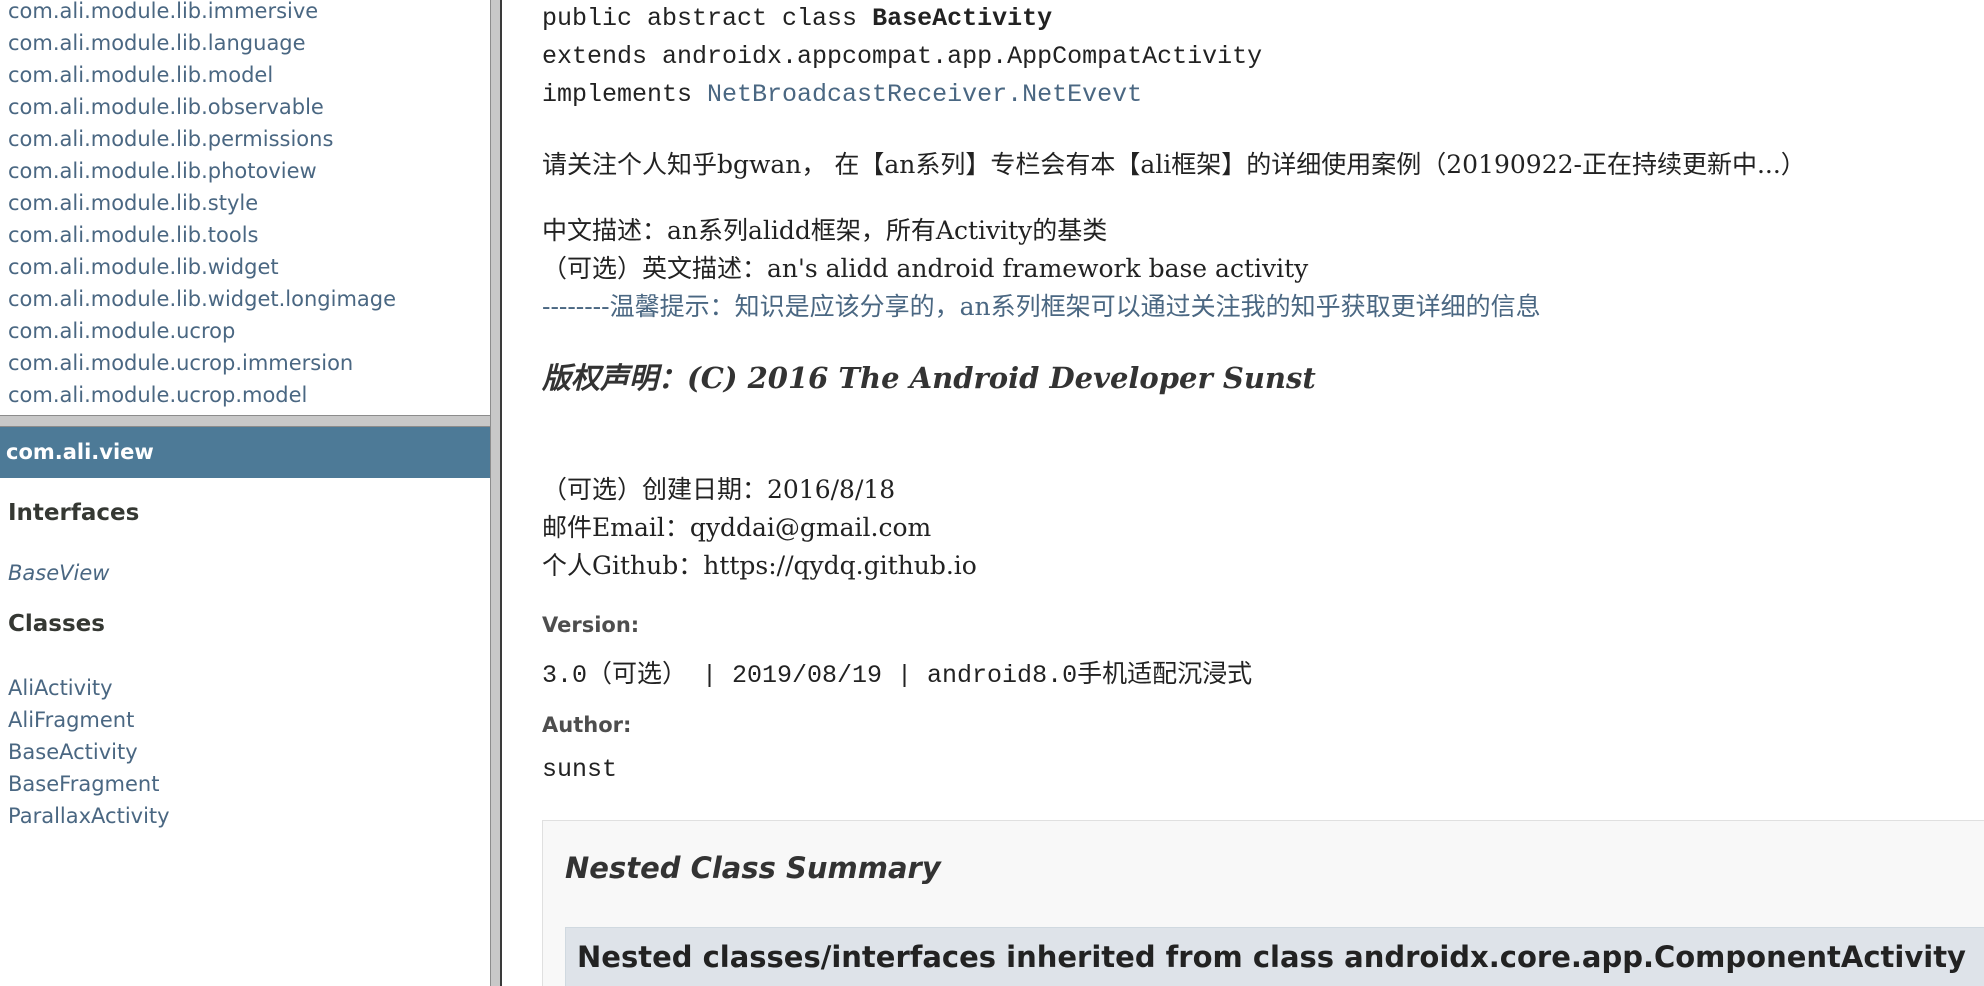 Image resolution: width=1984 pixels, height=986 pixels. What do you see at coordinates (202, 43) in the screenshot?
I see `package-link: com.ali.module.lib.language` at bounding box center [202, 43].